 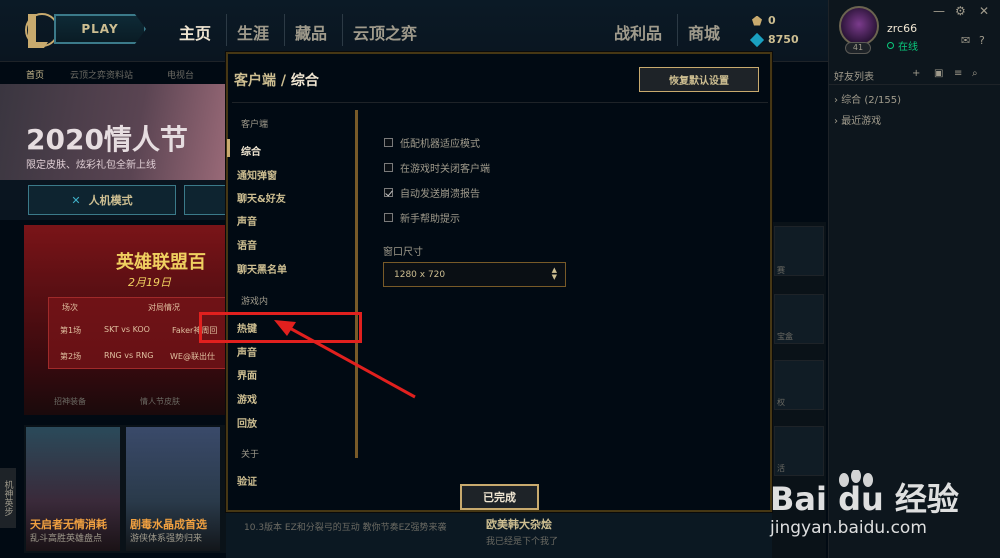 I want to click on list-icon: ≡, so click(x=960, y=73).